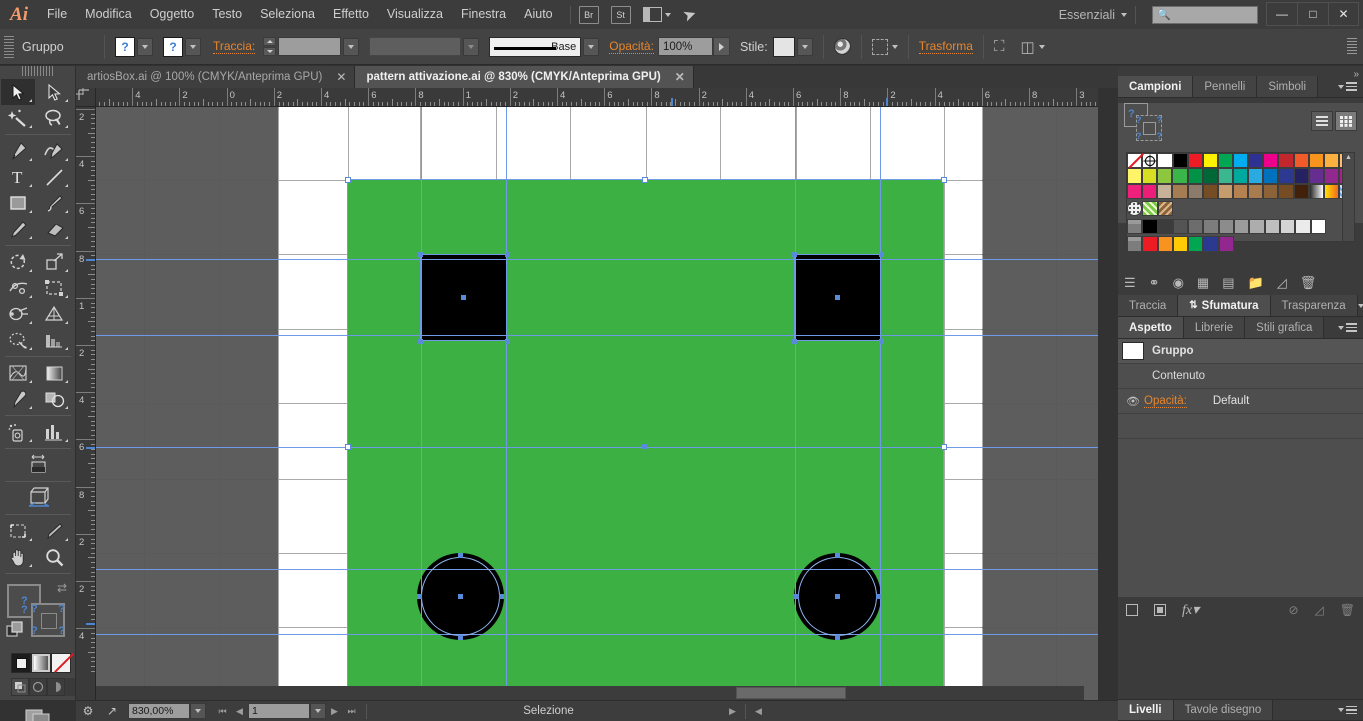  What do you see at coordinates (837, 596) in the screenshot?
I see `circle-center-point` at bounding box center [837, 596].